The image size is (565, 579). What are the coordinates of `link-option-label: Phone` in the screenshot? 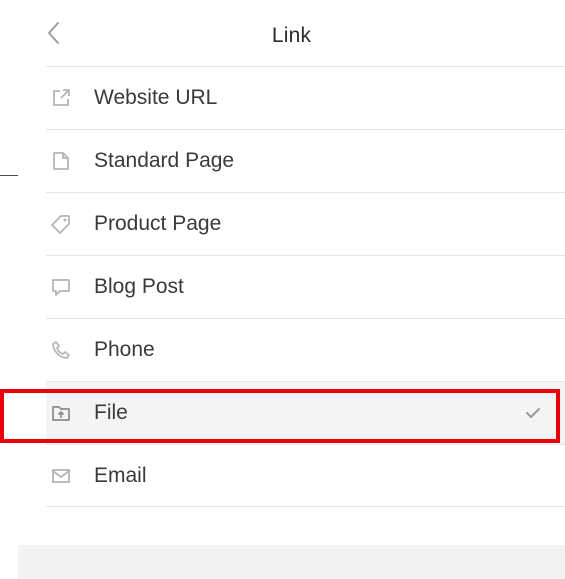 It's located at (124, 349).